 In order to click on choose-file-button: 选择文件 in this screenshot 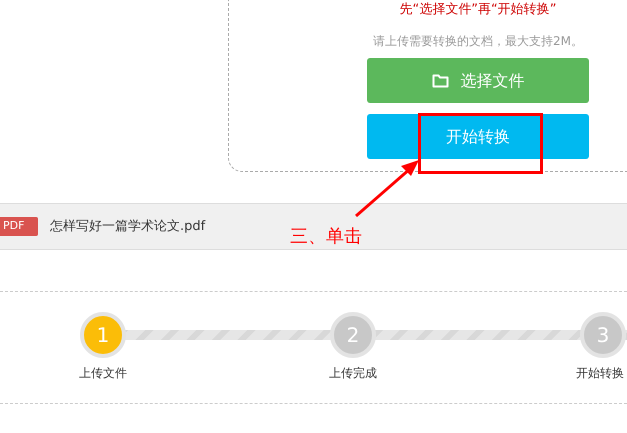, I will do `click(478, 80)`.